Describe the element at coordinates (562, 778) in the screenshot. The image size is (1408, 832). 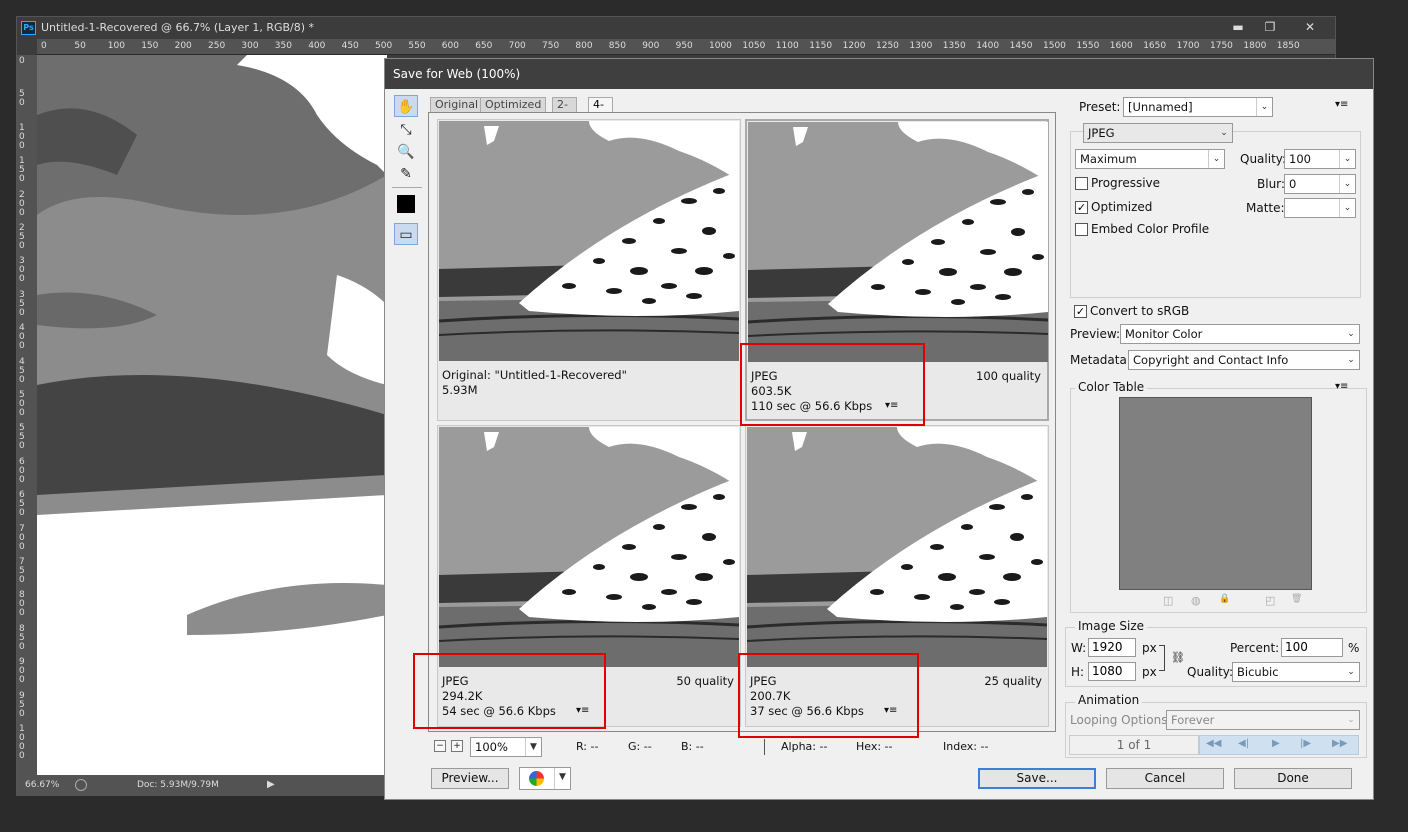
I see `chevron-down-icon: ▼` at that location.